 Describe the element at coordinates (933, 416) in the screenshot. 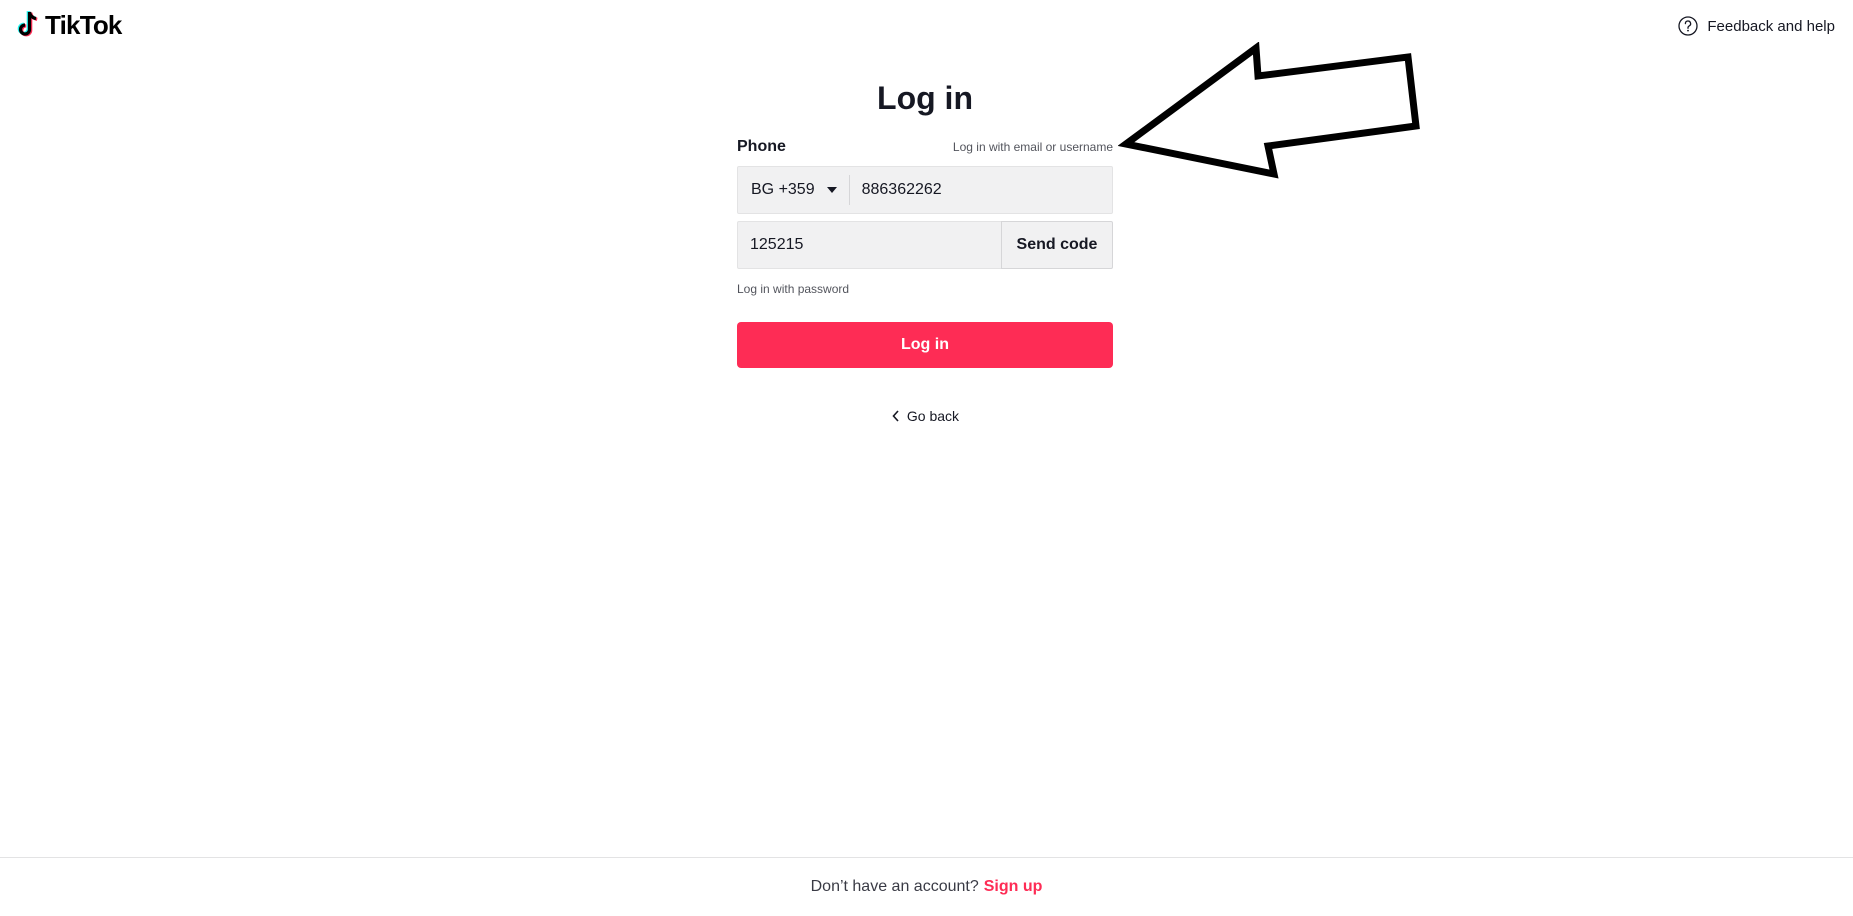

I see `go-back-label: Go back` at that location.